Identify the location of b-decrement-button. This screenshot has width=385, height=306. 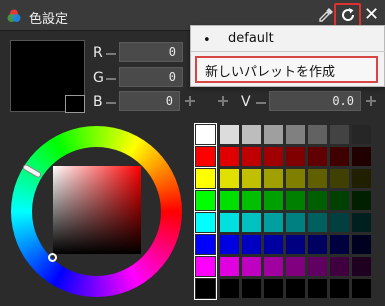
(111, 103).